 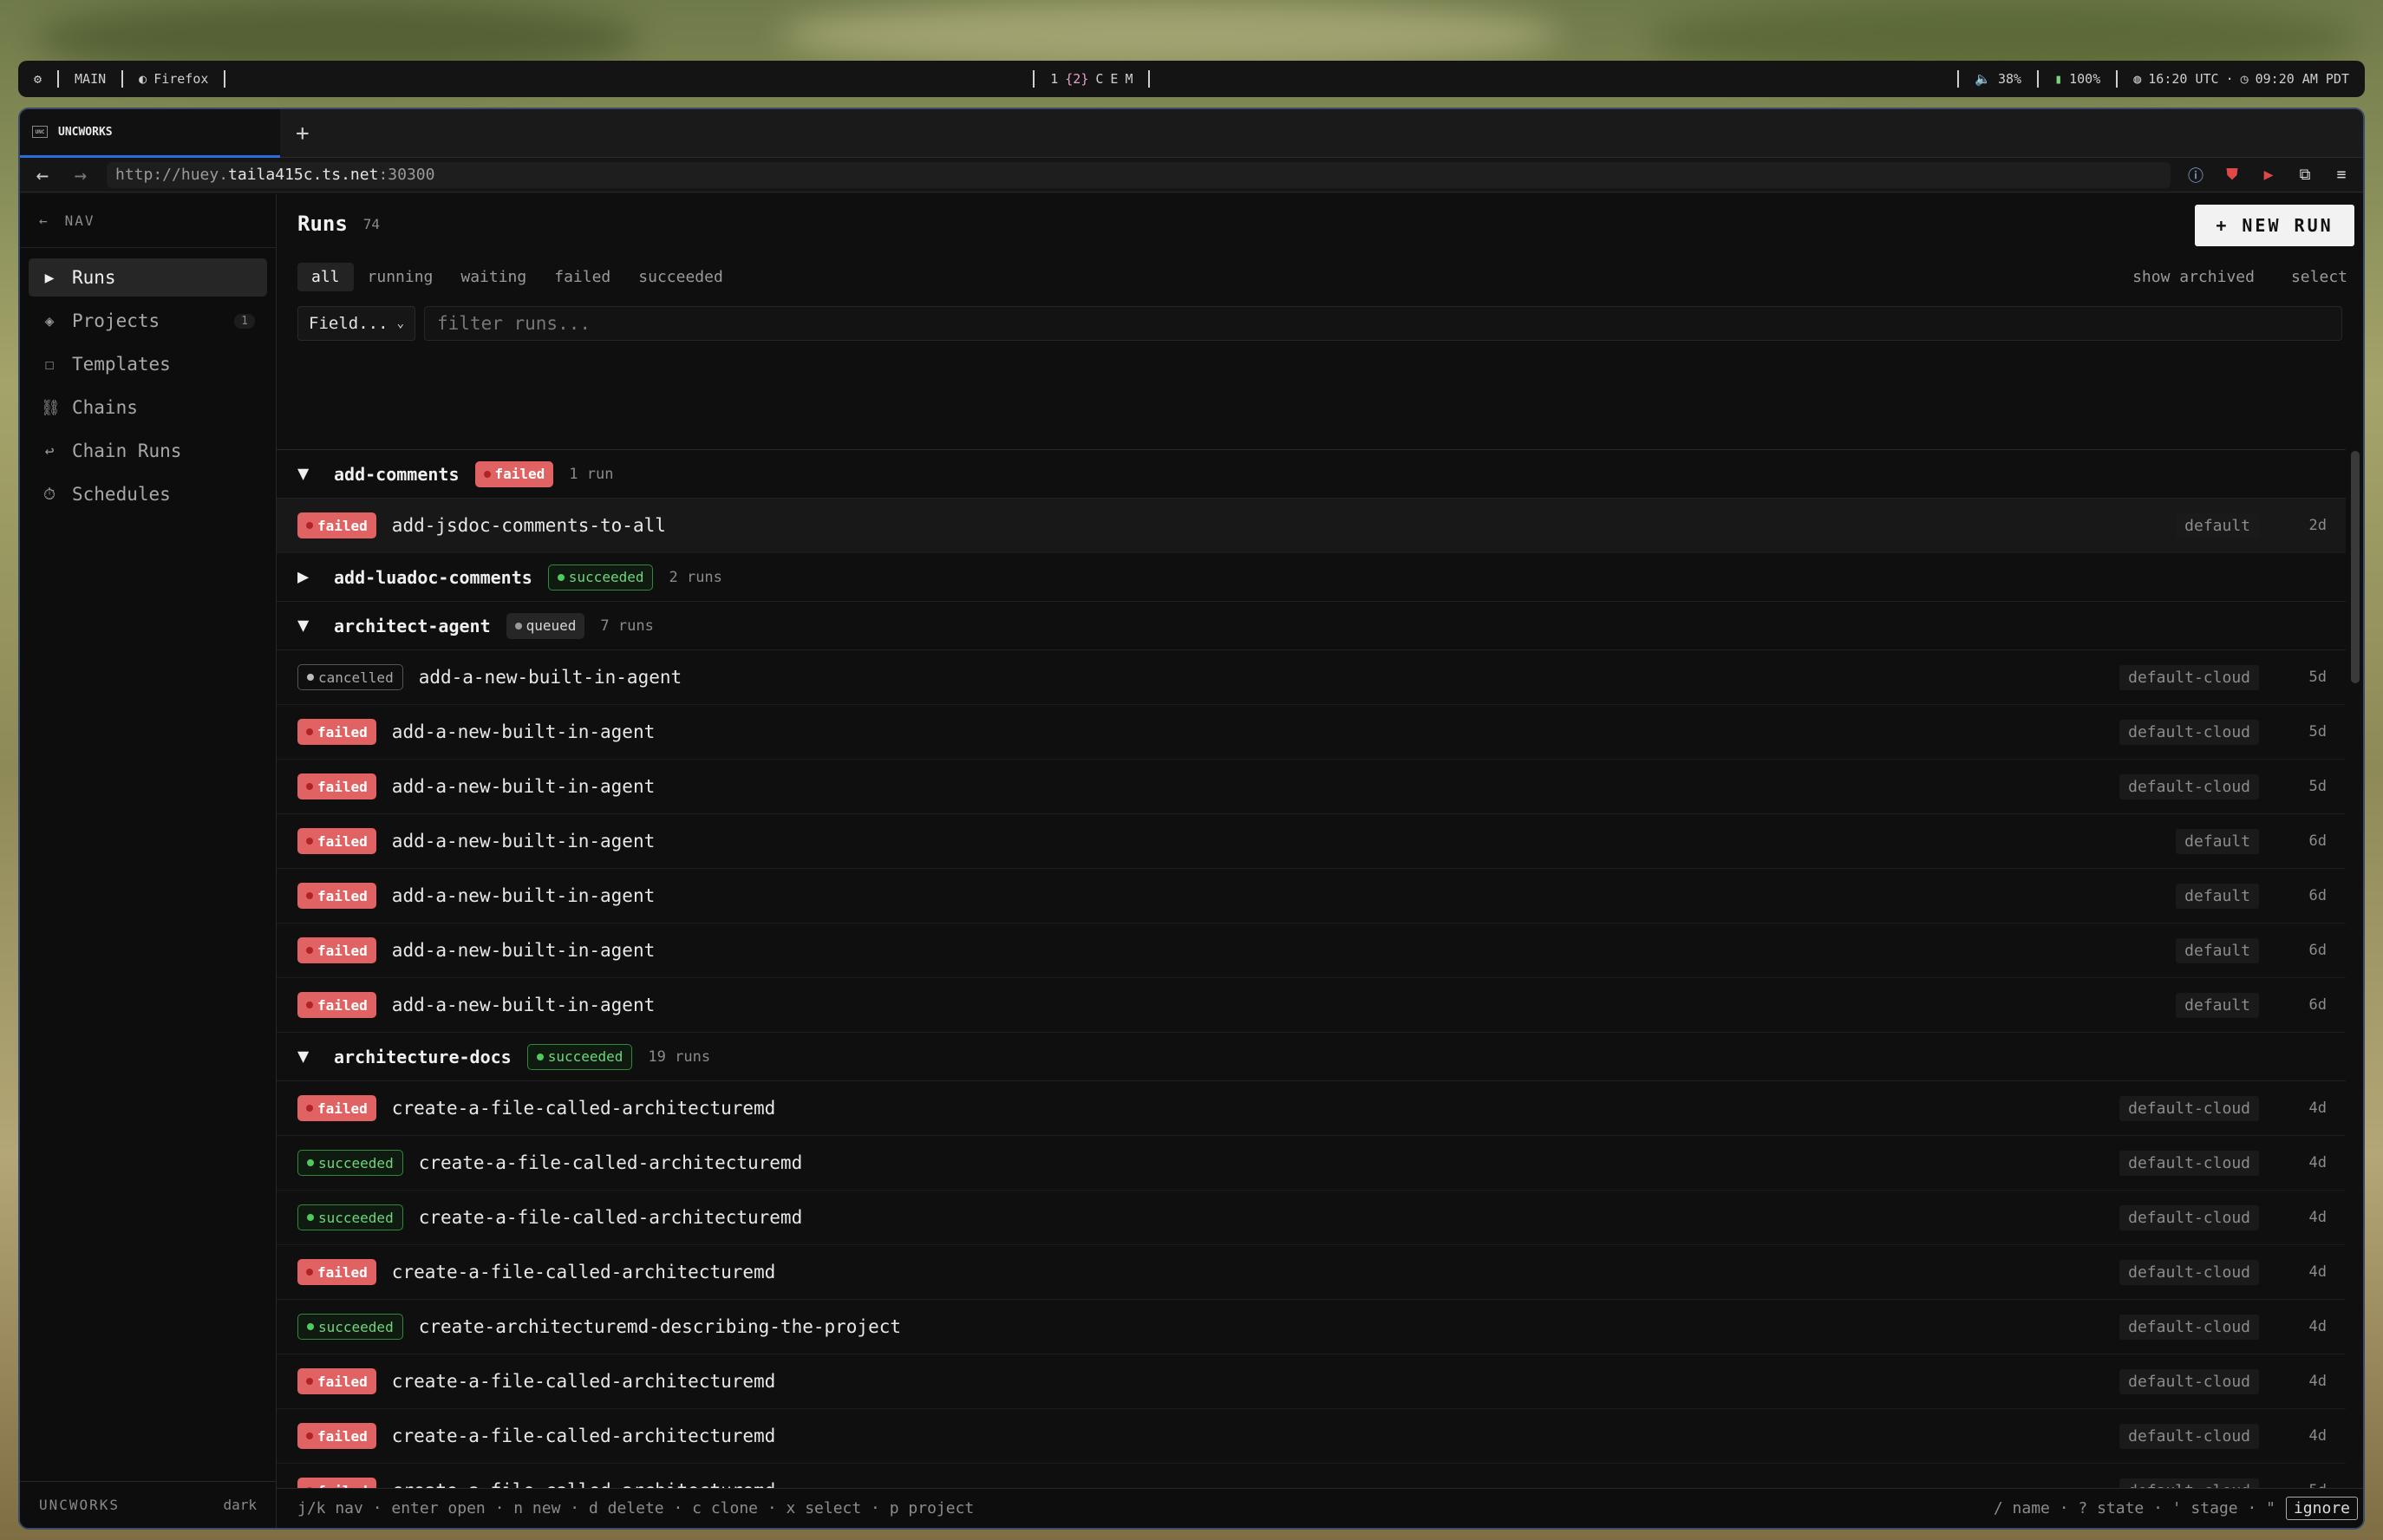 I want to click on run-name: create-a-file-called-architecturemd, so click(x=583, y=1381).